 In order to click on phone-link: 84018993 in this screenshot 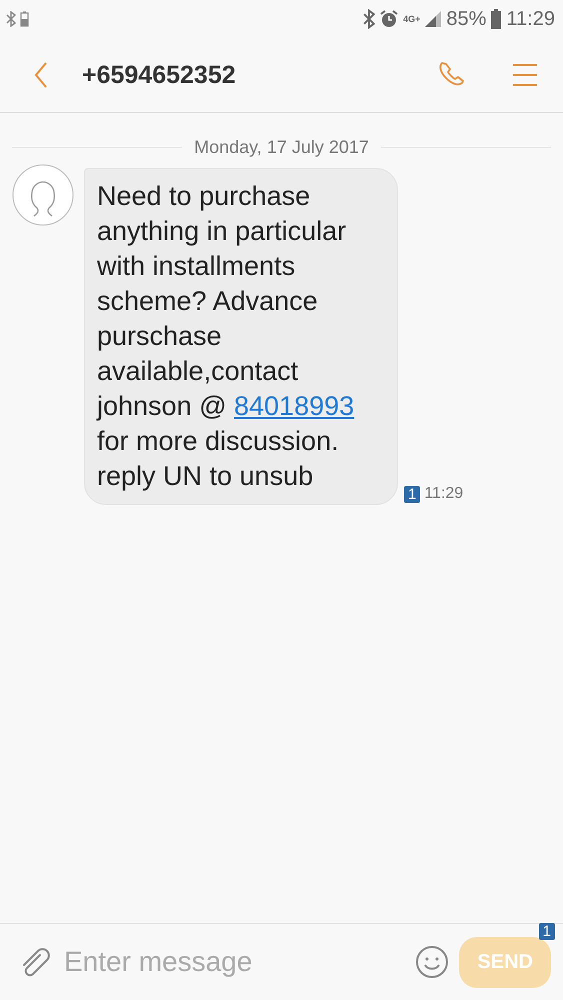, I will do `click(294, 406)`.